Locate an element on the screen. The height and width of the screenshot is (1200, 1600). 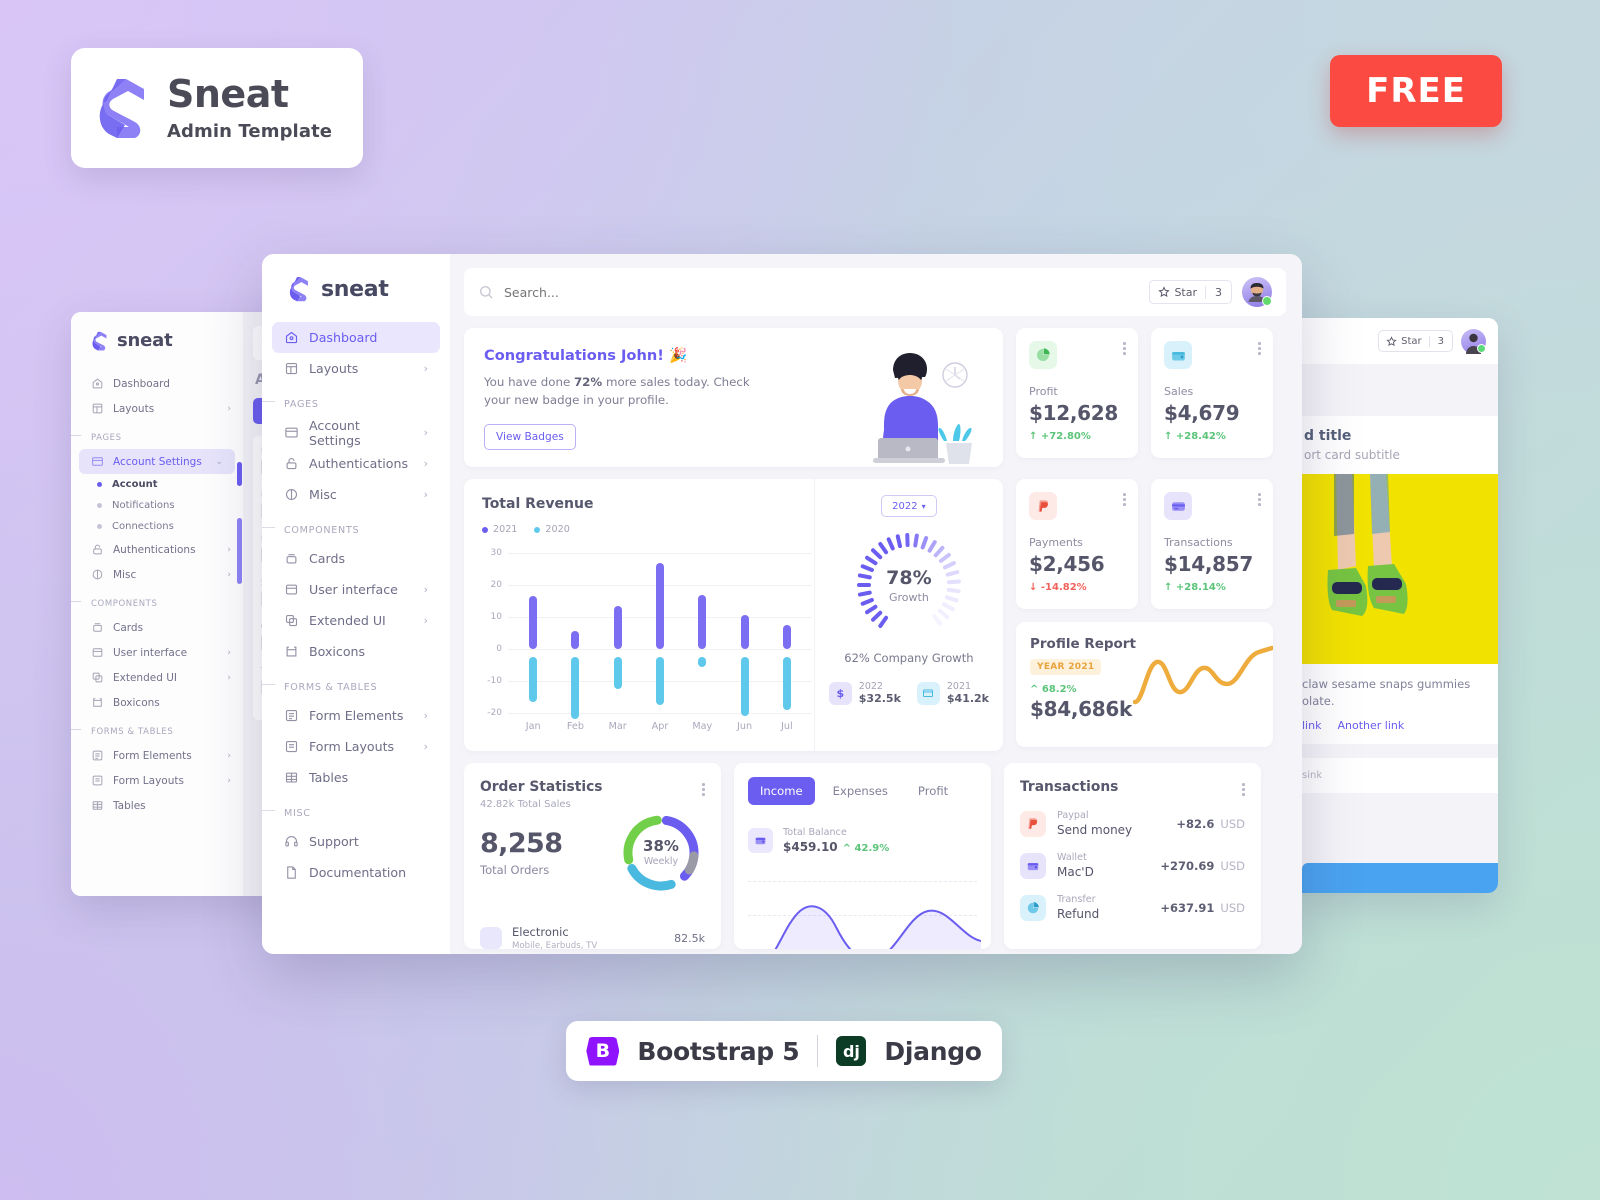
congrats-illustration is located at coordinates (900, 406).